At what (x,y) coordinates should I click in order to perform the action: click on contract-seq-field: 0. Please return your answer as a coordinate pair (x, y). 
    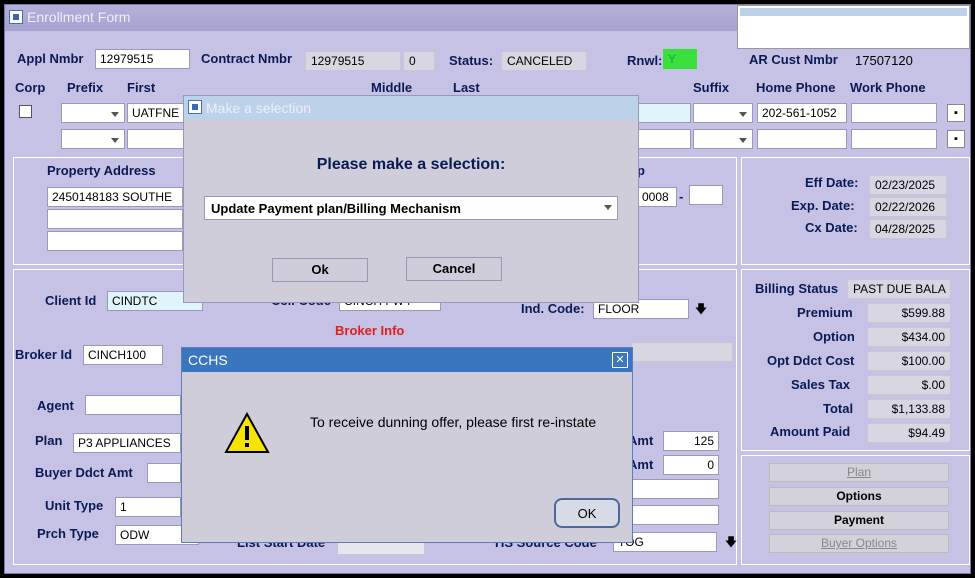
    Looking at the image, I should click on (419, 61).